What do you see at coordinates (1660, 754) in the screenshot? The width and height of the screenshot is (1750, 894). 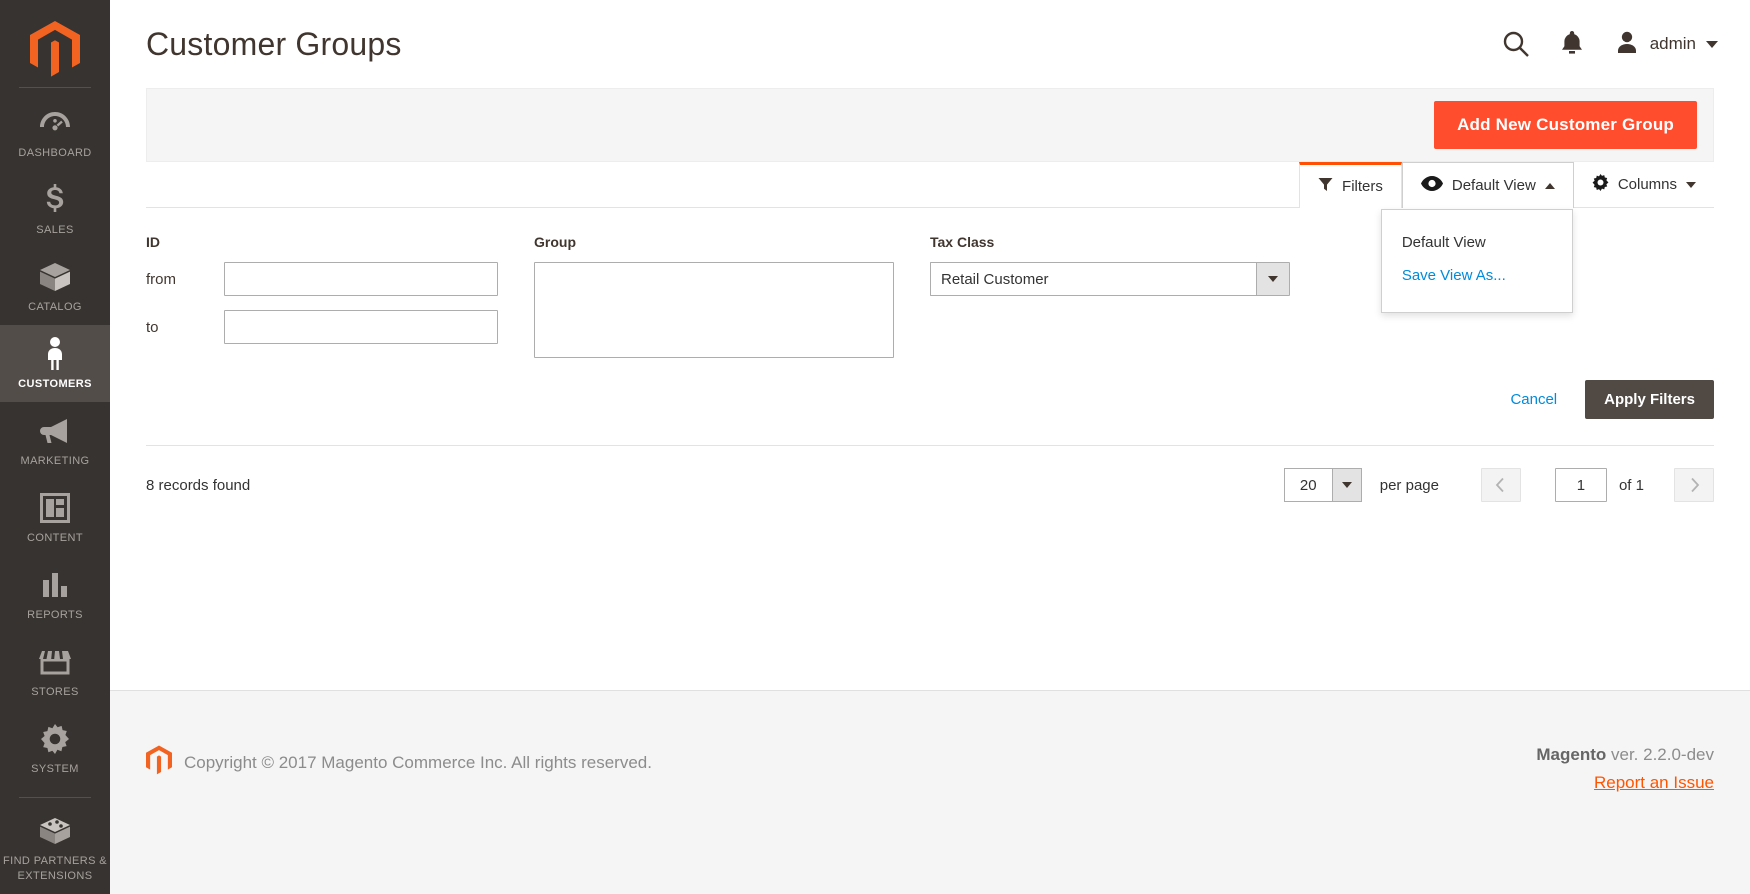 I see `version-number: ver. 2.2.0-dev` at bounding box center [1660, 754].